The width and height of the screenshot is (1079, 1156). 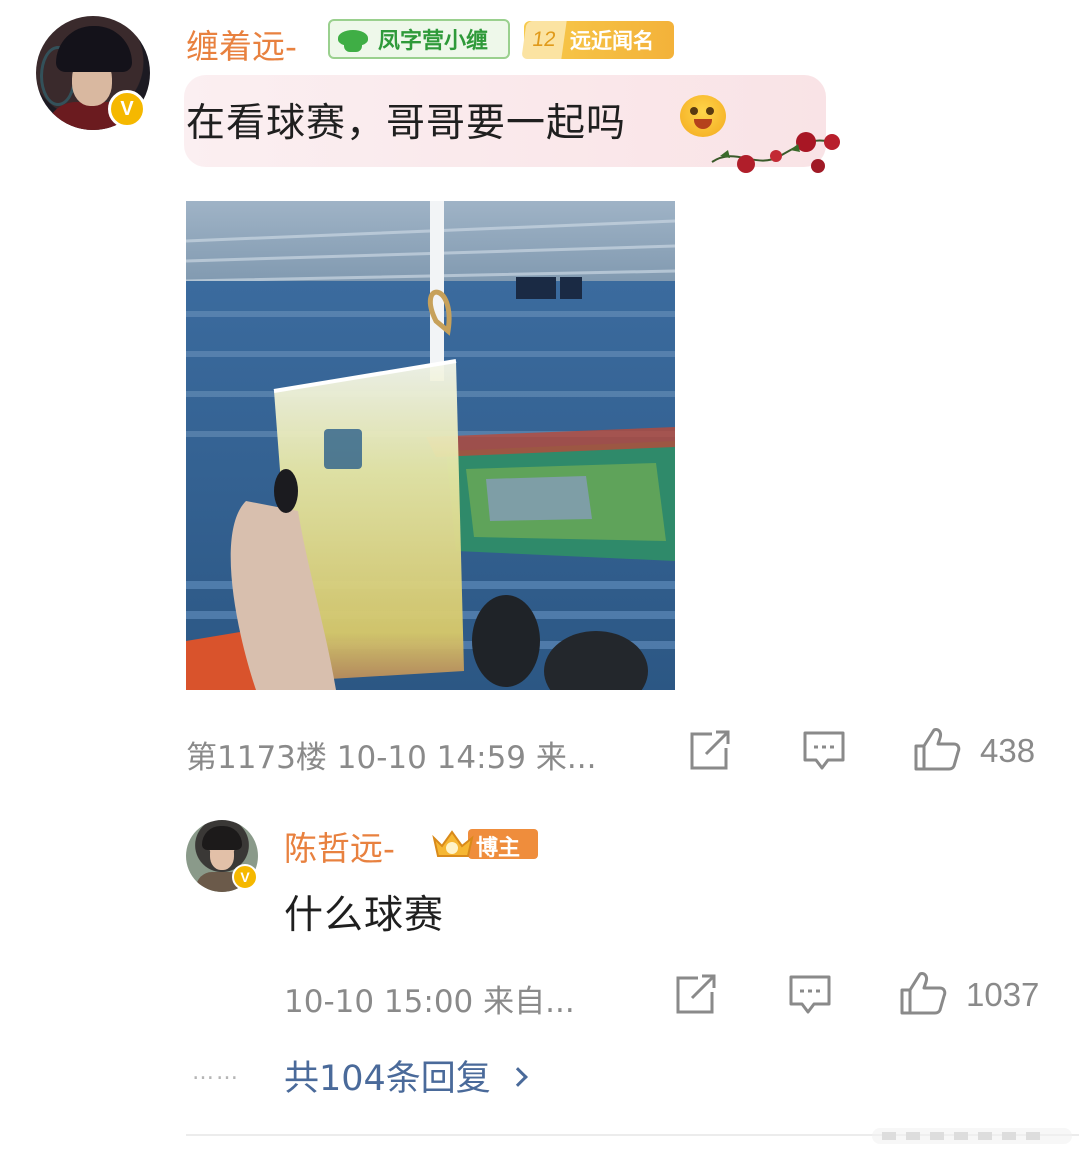 I want to click on blogger-host-badge: 博主, so click(x=483, y=844).